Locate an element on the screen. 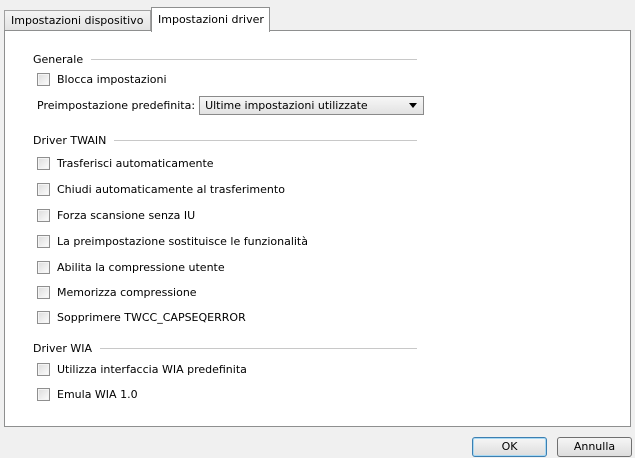 The width and height of the screenshot is (635, 458). auto-transfer-label: Trasferisci automaticamente is located at coordinates (135, 163).